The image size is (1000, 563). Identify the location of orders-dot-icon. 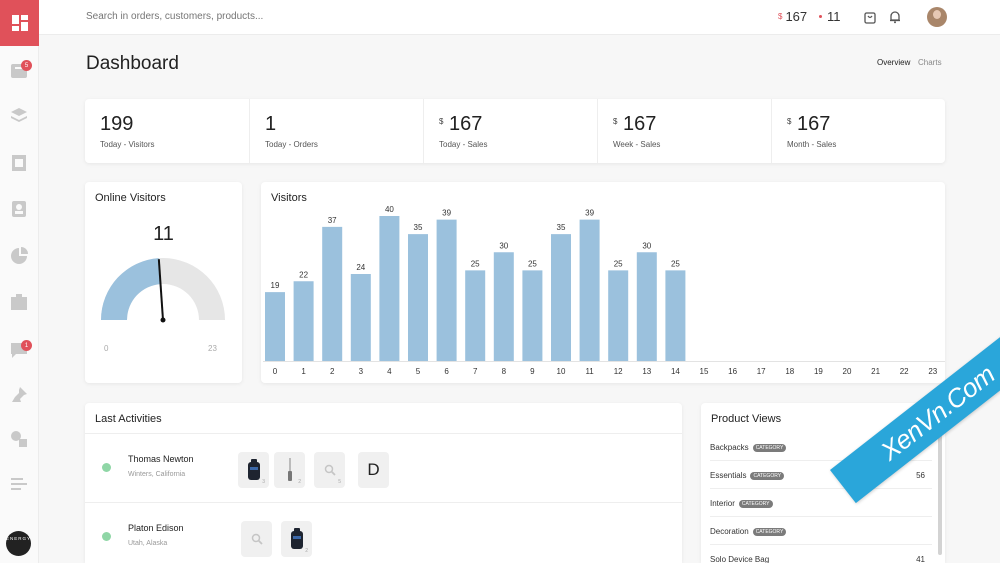
(820, 16).